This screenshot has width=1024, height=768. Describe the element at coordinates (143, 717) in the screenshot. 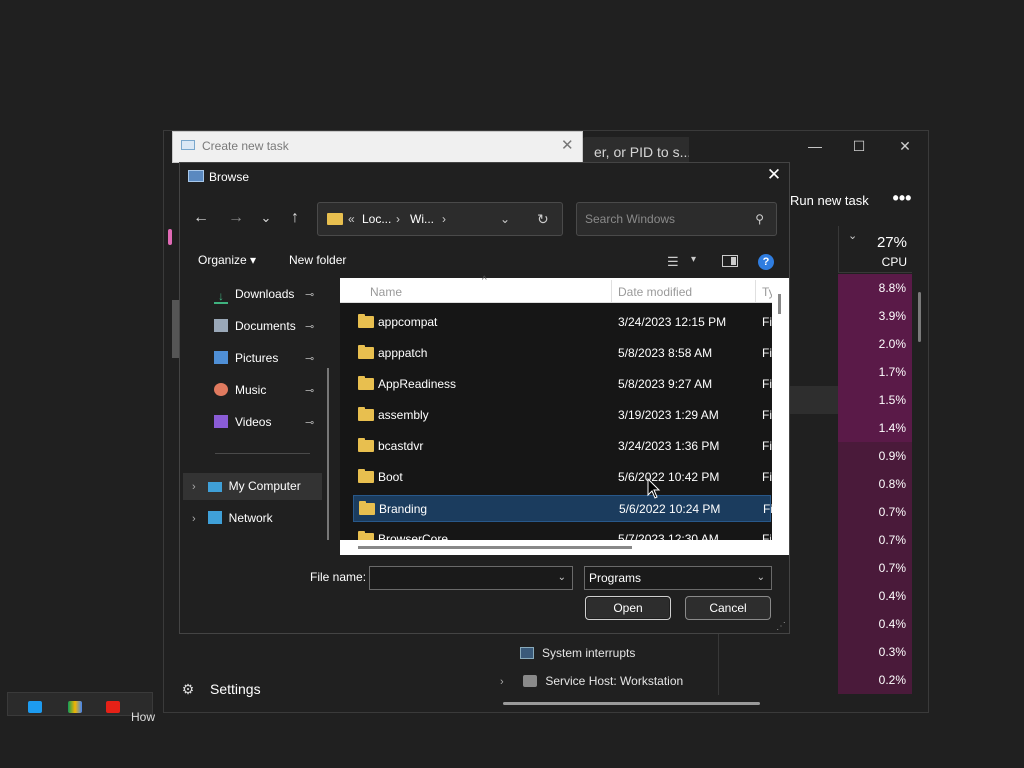

I see `taskbar-tab-title: How` at that location.